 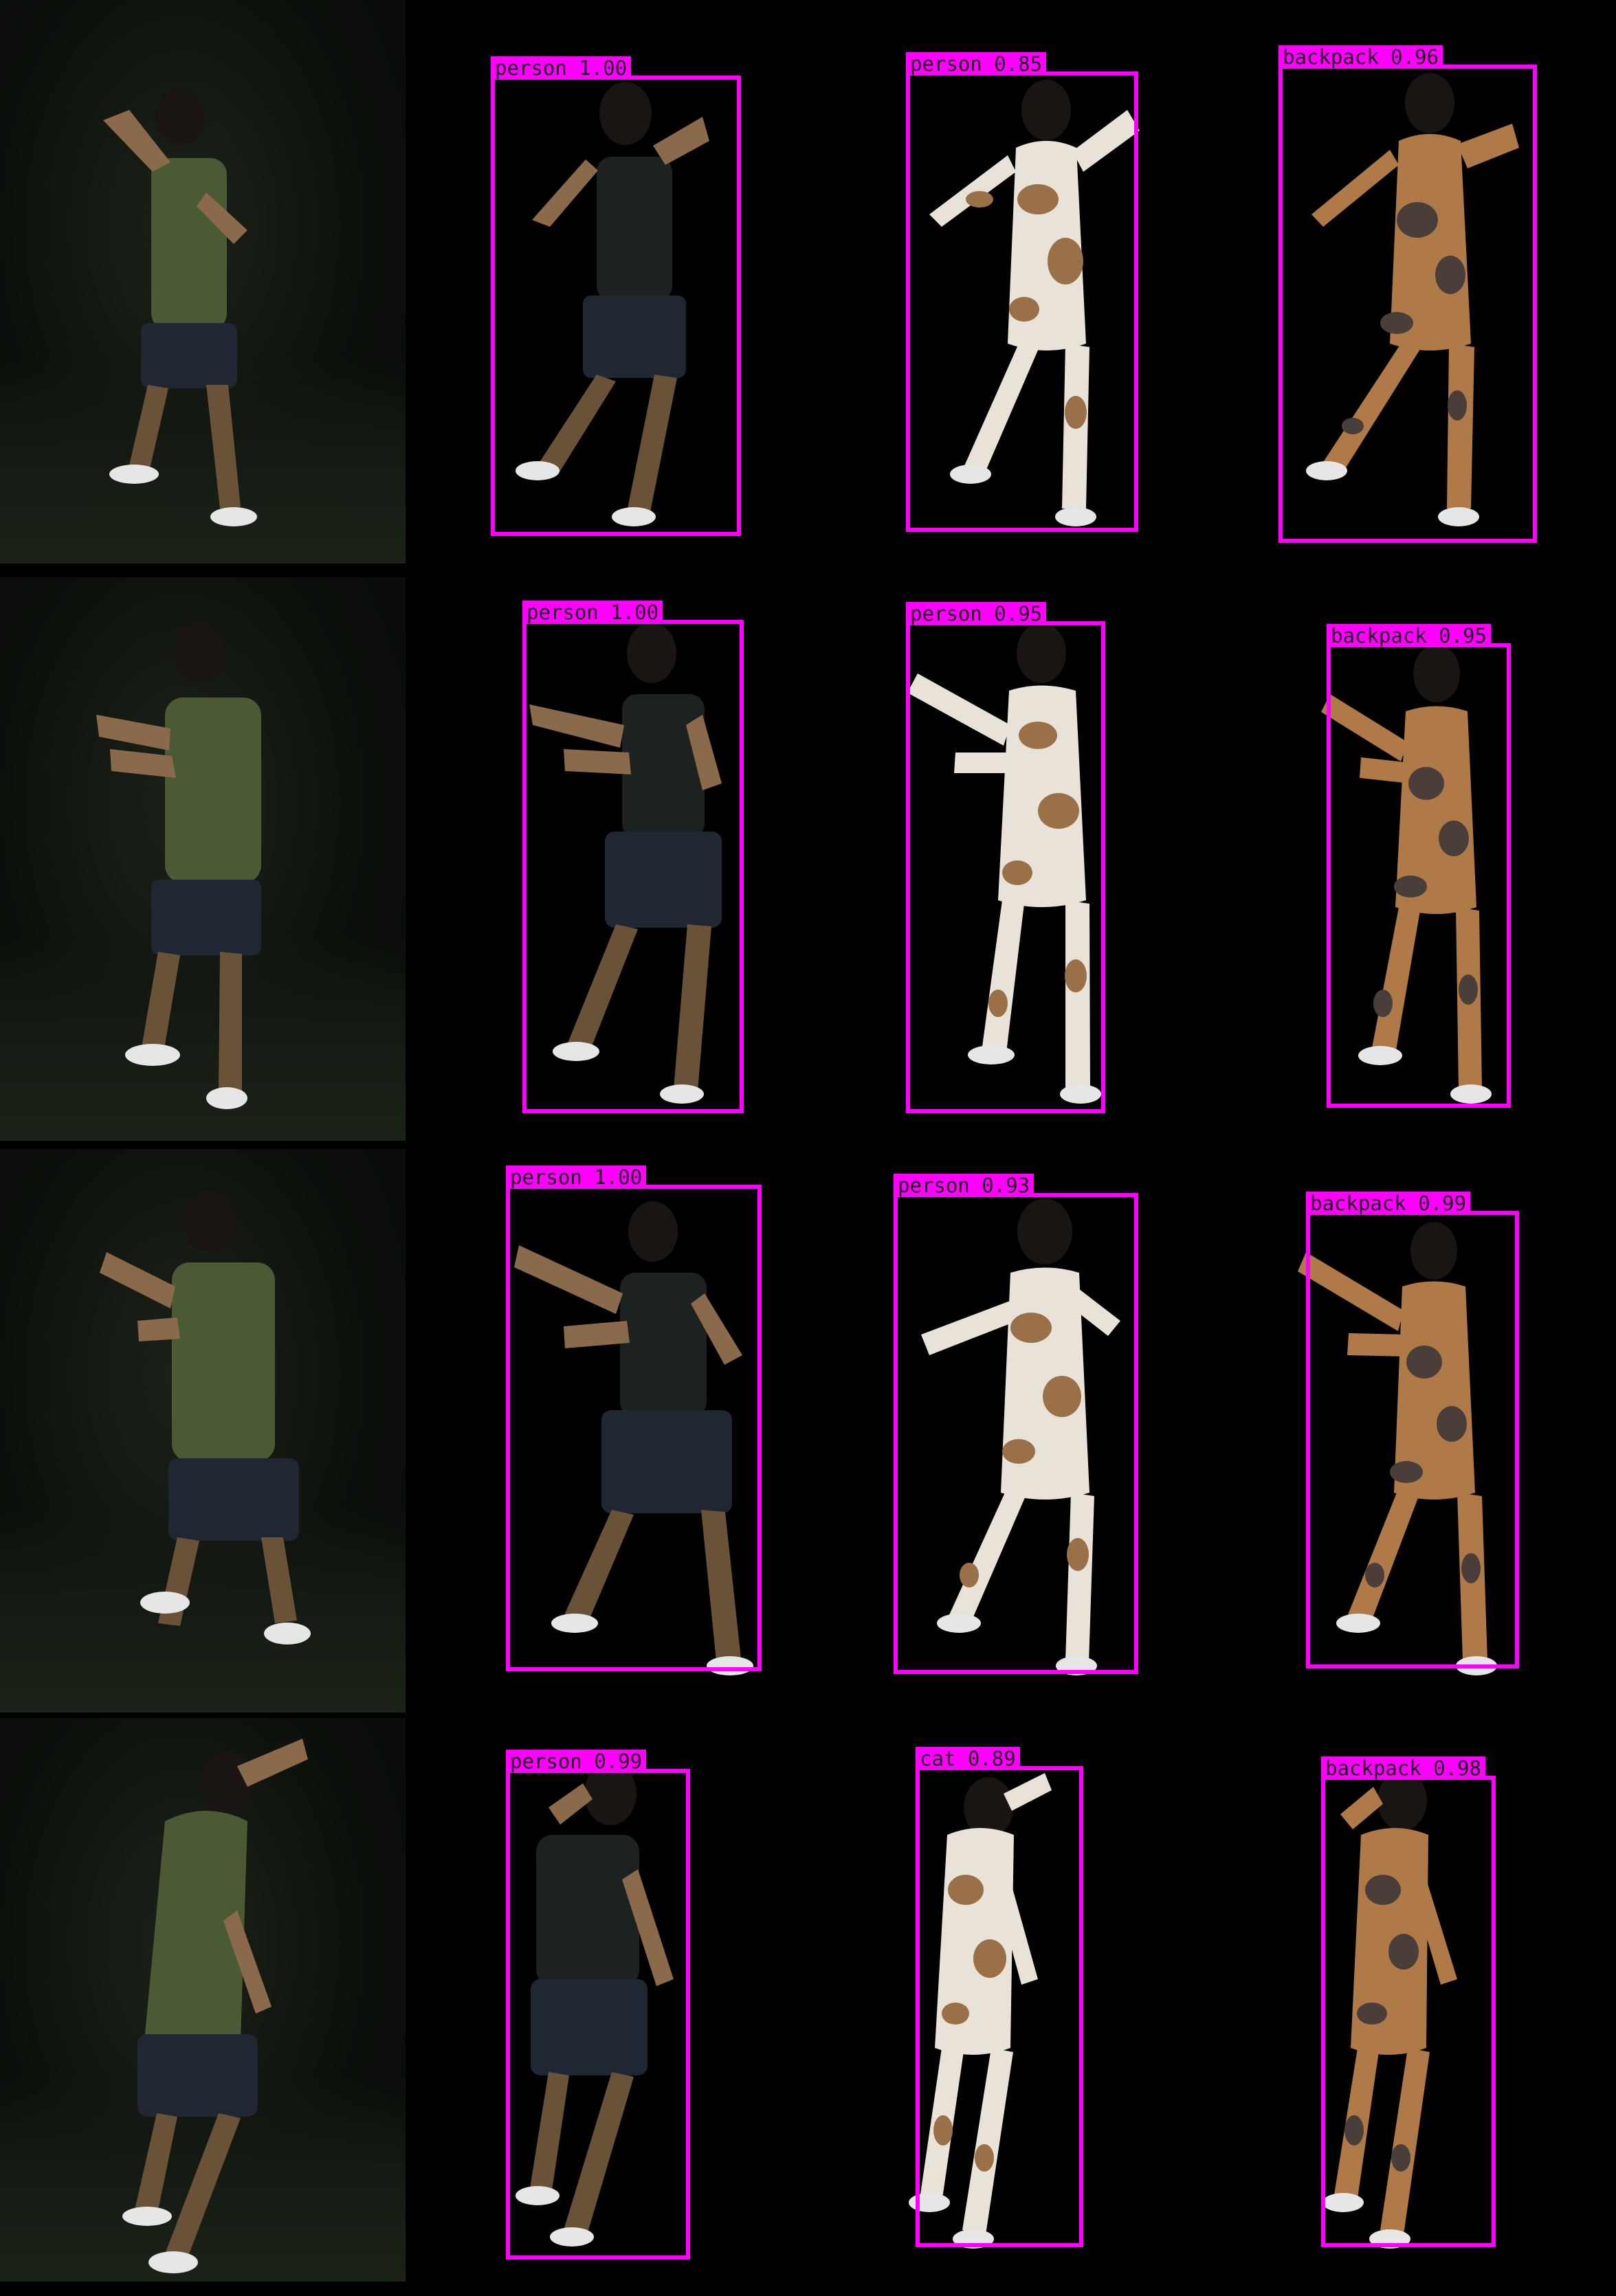 I want to click on bounding-box: backpack 0.99, so click(x=1412, y=1430).